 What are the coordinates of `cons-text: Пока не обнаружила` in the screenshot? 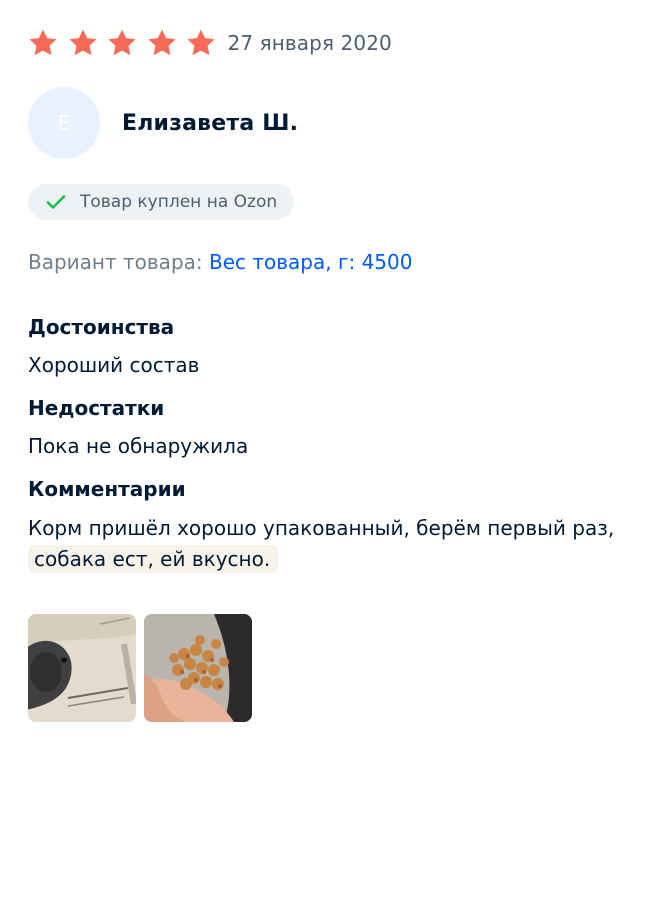 It's located at (138, 446).